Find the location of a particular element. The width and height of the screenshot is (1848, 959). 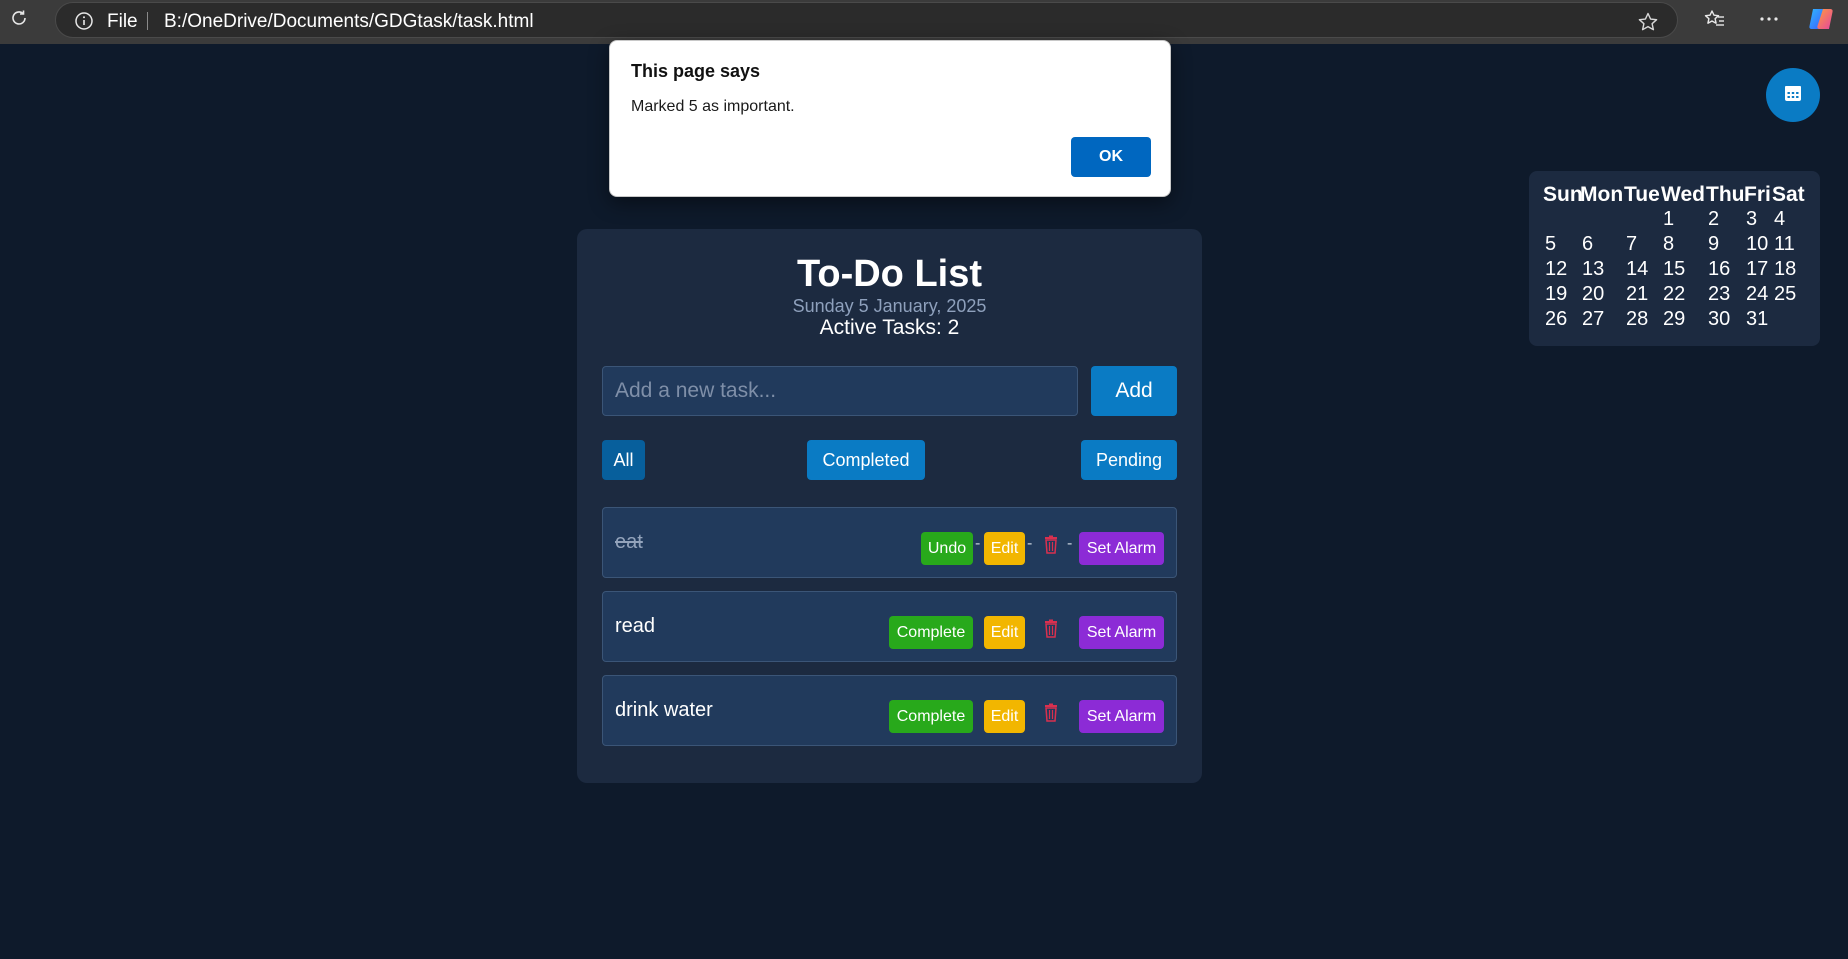

calendar-toggle-button is located at coordinates (1793, 95).